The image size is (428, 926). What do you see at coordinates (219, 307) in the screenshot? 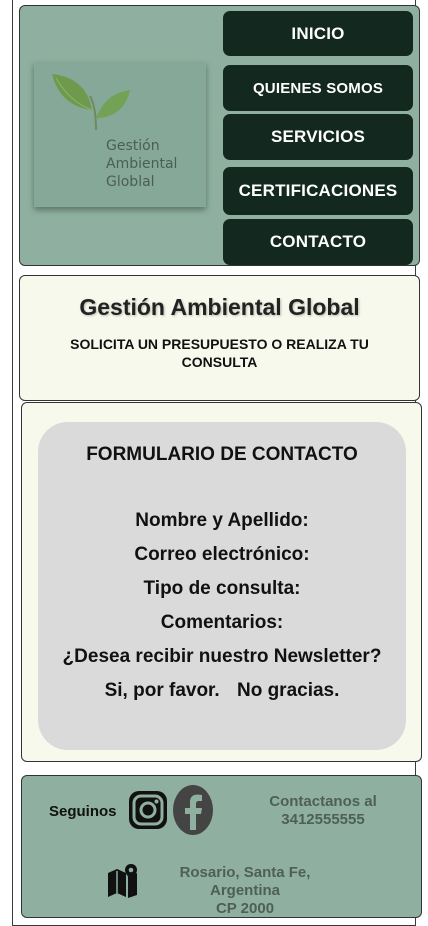
I see `page-title: Gestión Ambiental Global` at bounding box center [219, 307].